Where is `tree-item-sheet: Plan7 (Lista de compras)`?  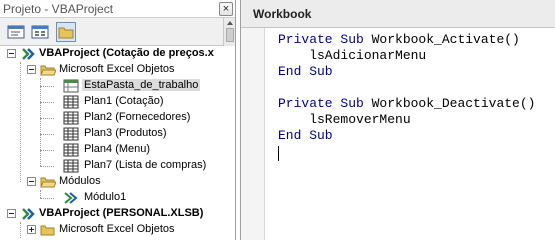 tree-item-sheet: Plan7 (Lista de compras) is located at coordinates (117, 166).